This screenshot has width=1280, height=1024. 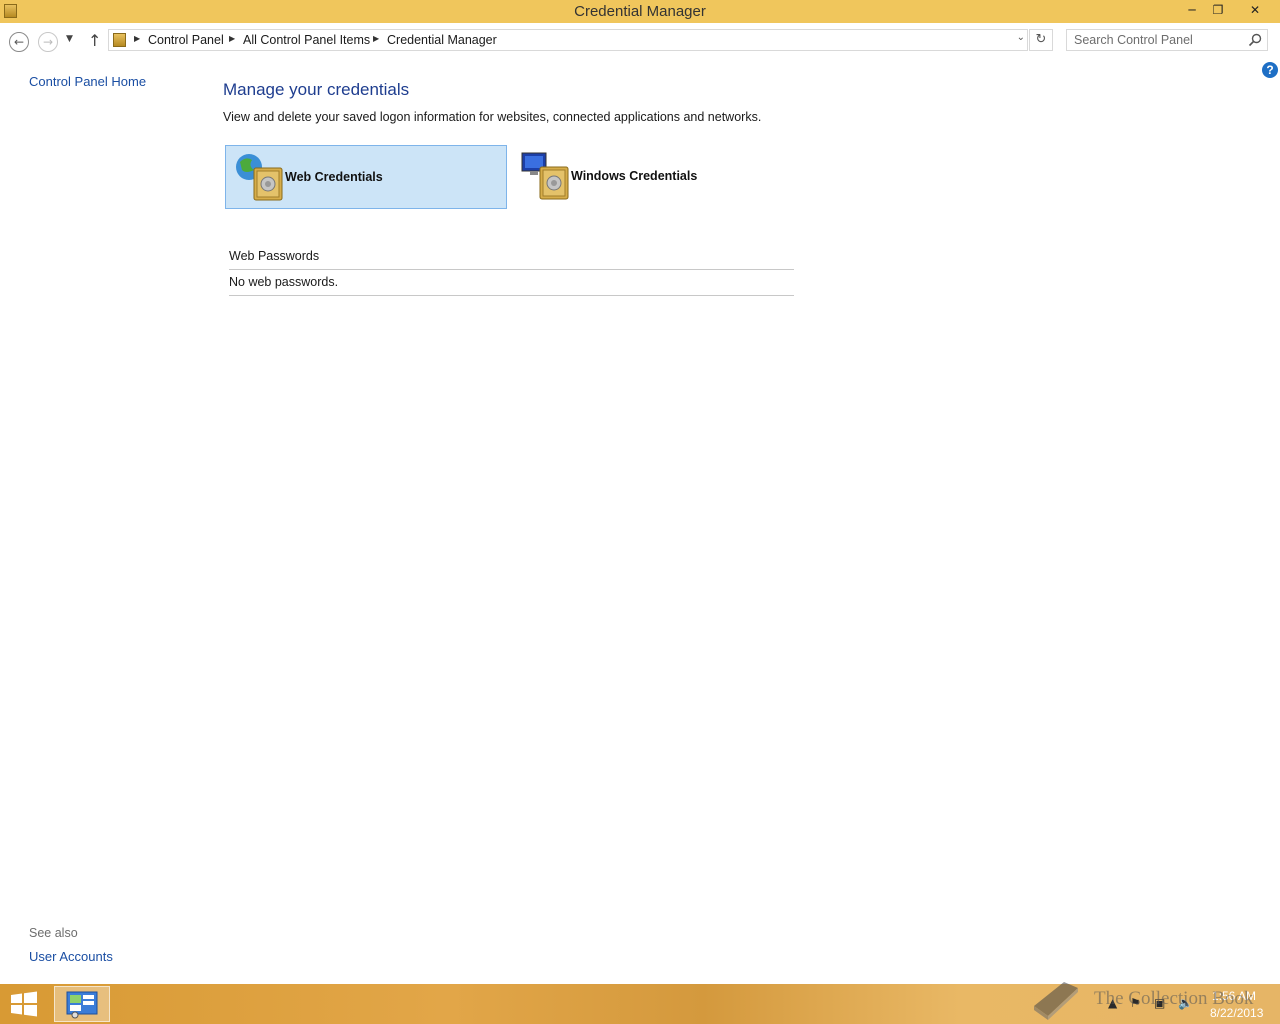 I want to click on windows-credentials-tile: Windows Credentials, so click(x=654, y=177).